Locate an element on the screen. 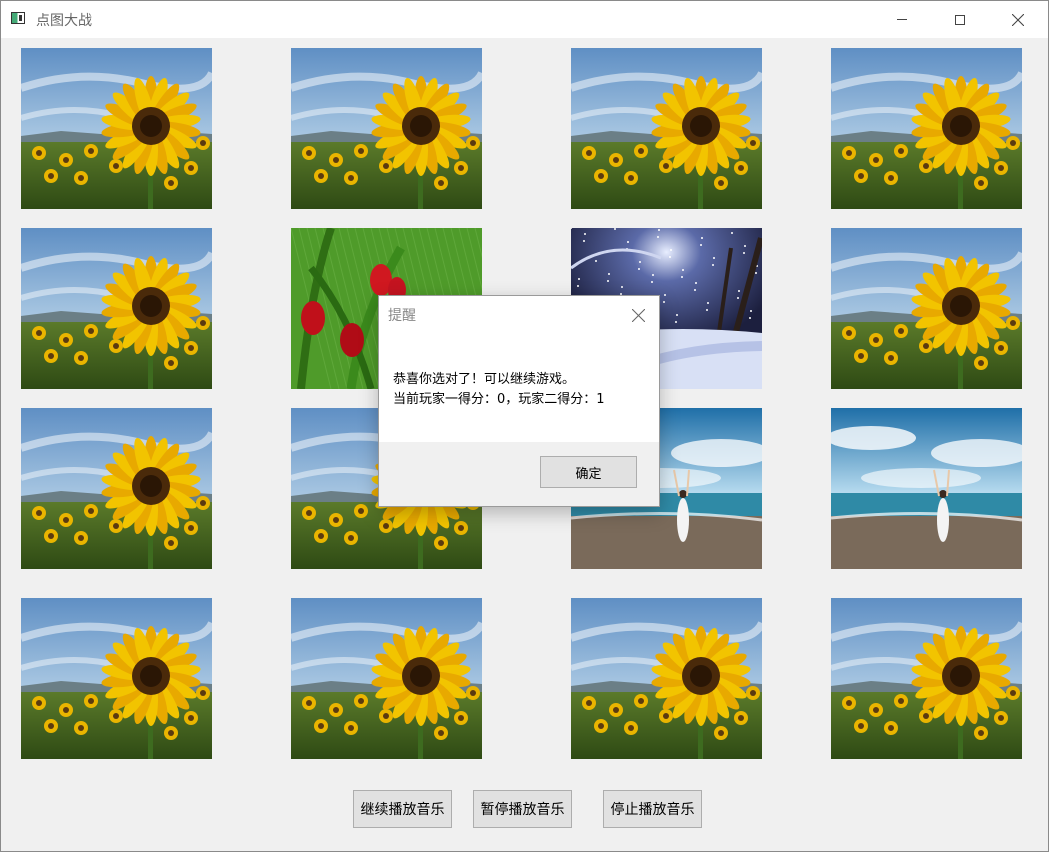 This screenshot has width=1049, height=852. minimize-button is located at coordinates (902, 19).